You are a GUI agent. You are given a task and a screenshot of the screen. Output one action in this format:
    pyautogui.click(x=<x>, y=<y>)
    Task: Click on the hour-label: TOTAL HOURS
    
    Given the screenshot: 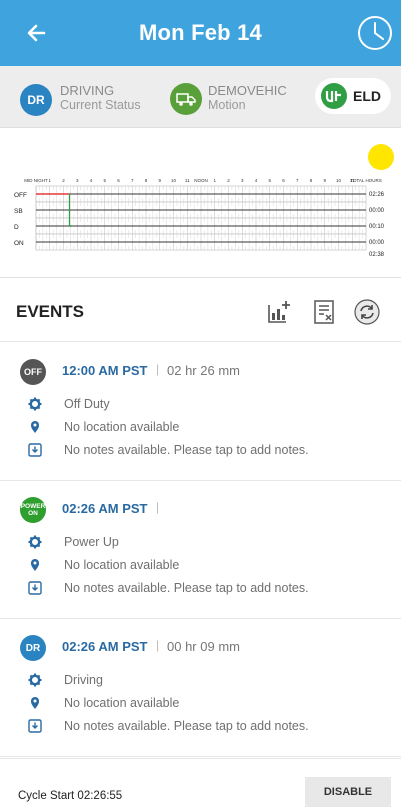 What is the action you would take?
    pyautogui.click(x=365, y=180)
    